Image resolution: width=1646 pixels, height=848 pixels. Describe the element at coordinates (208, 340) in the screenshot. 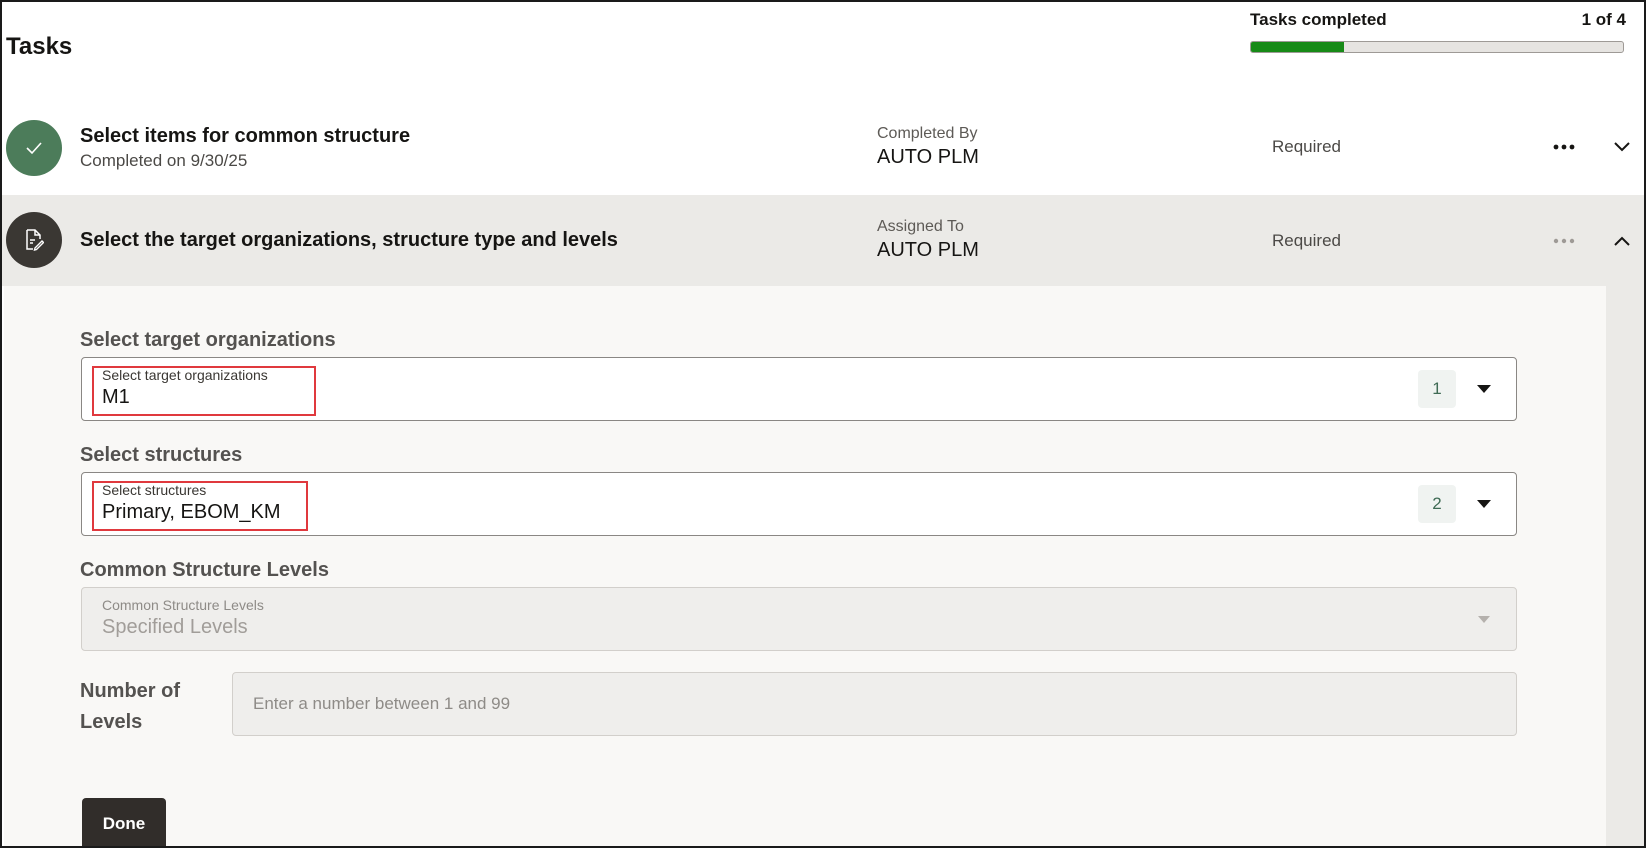

I see `target-orgs-section-label: Select target organizations` at that location.